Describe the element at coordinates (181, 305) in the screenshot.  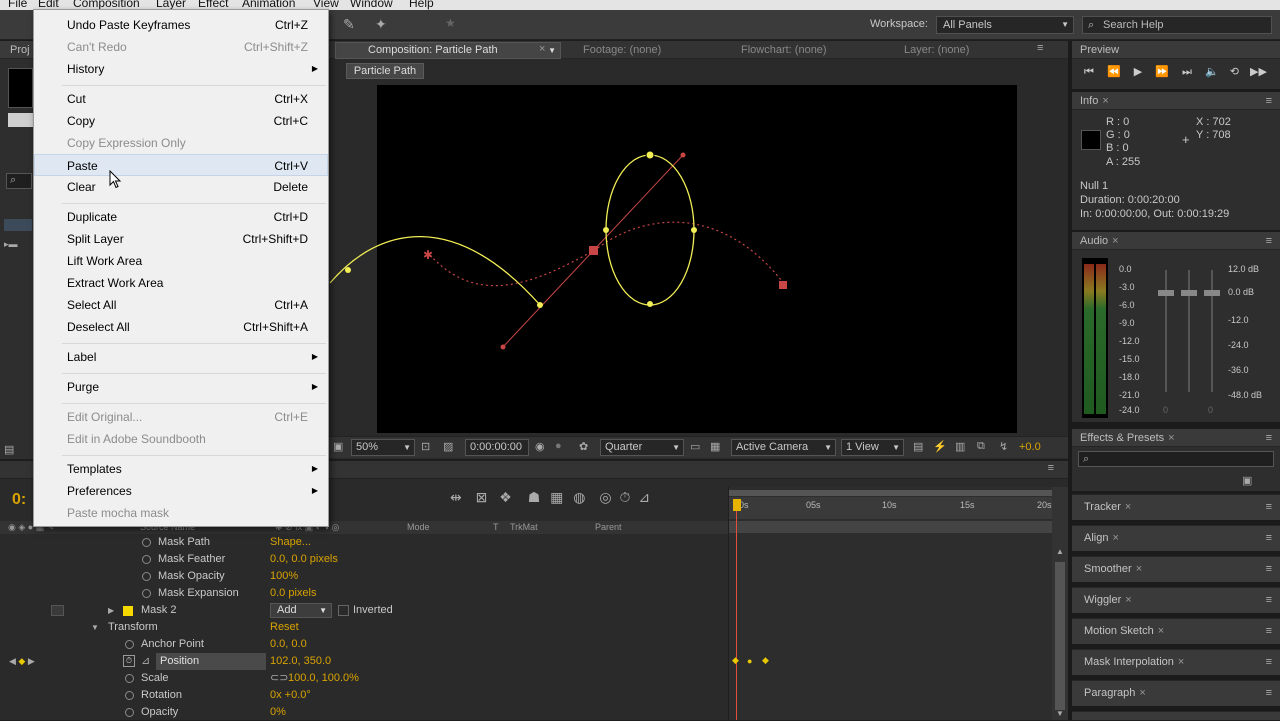
I see `menu-item-select-all: Select All Ctrl+A` at that location.